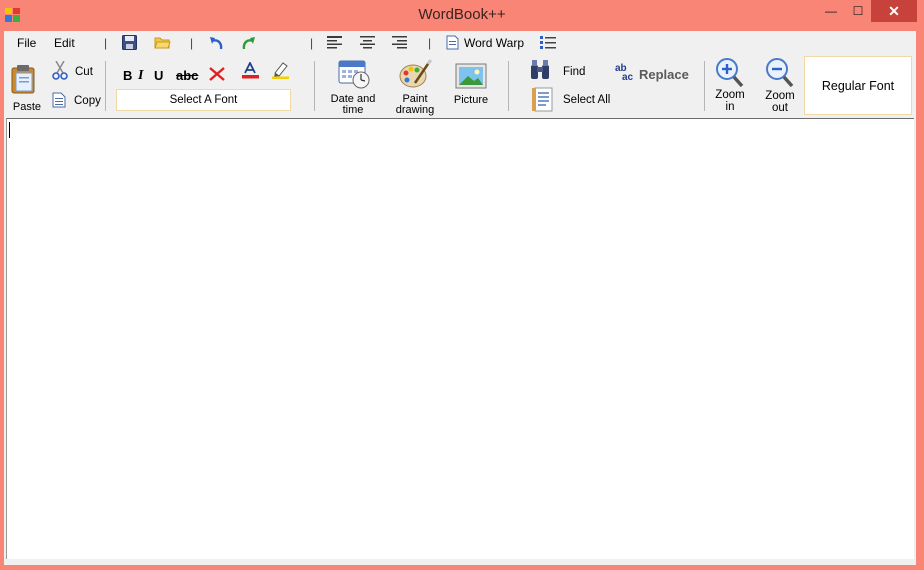 The width and height of the screenshot is (924, 570). Describe the element at coordinates (203, 100) in the screenshot. I see `font-selector: Select A Font` at that location.